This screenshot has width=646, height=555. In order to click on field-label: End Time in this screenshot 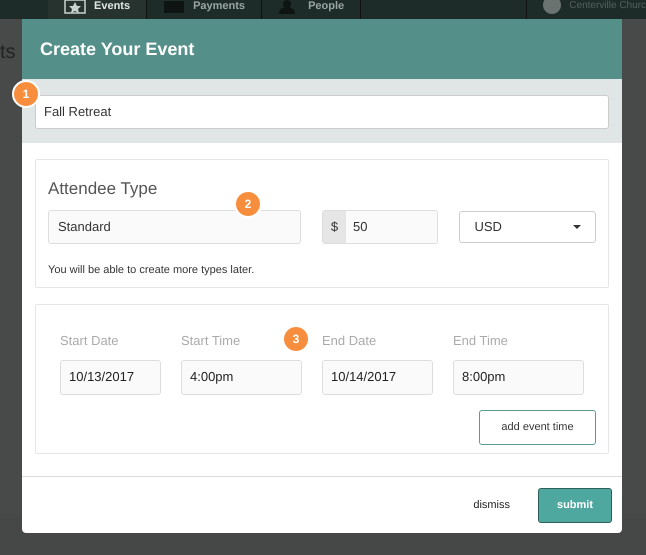, I will do `click(480, 341)`.